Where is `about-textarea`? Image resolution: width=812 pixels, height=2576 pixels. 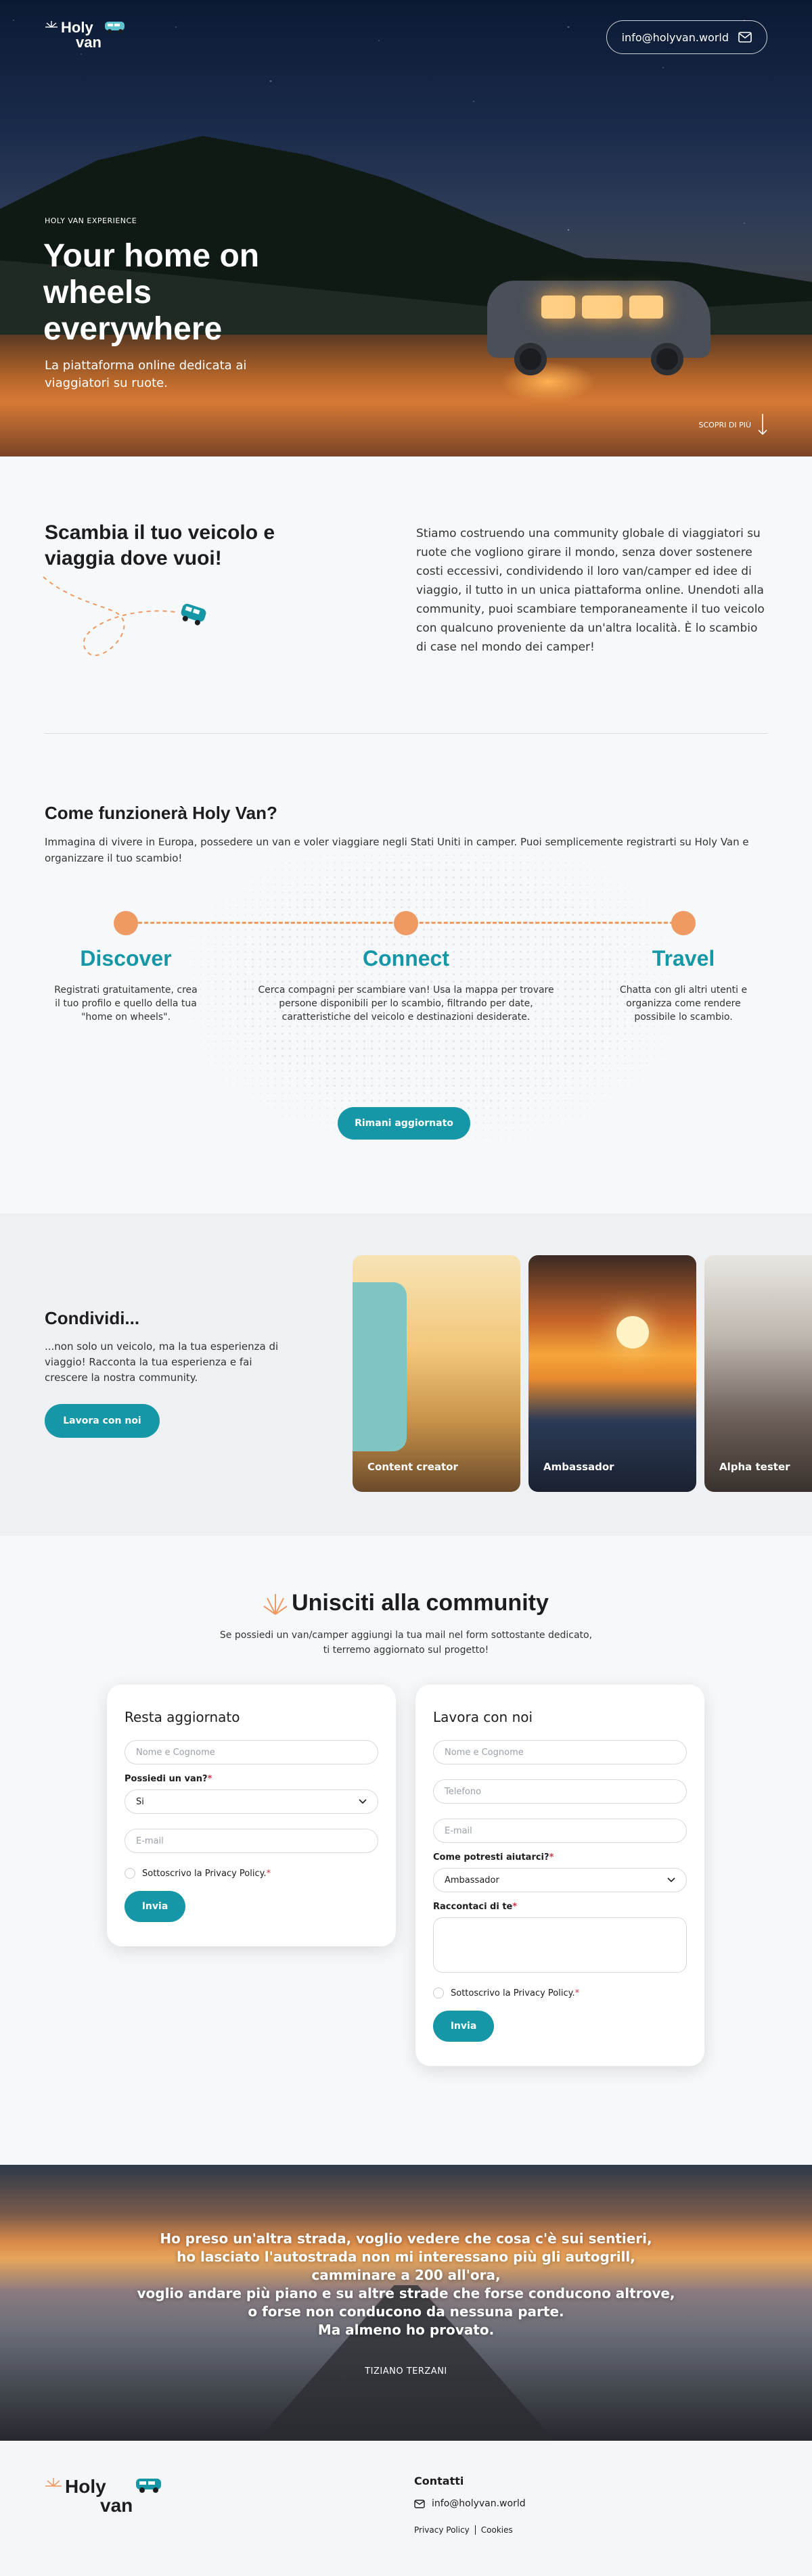 about-textarea is located at coordinates (560, 1945).